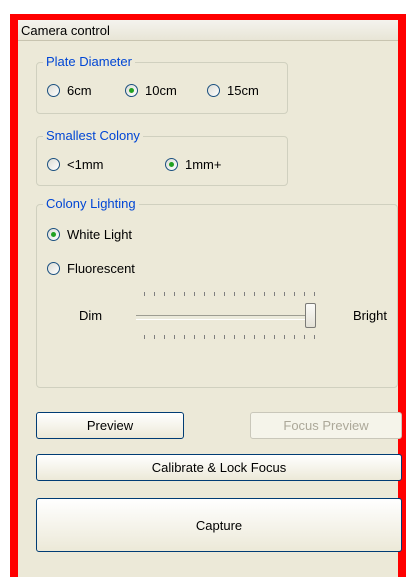  Describe the element at coordinates (110, 425) in the screenshot. I see `preview-button: Preview` at that location.